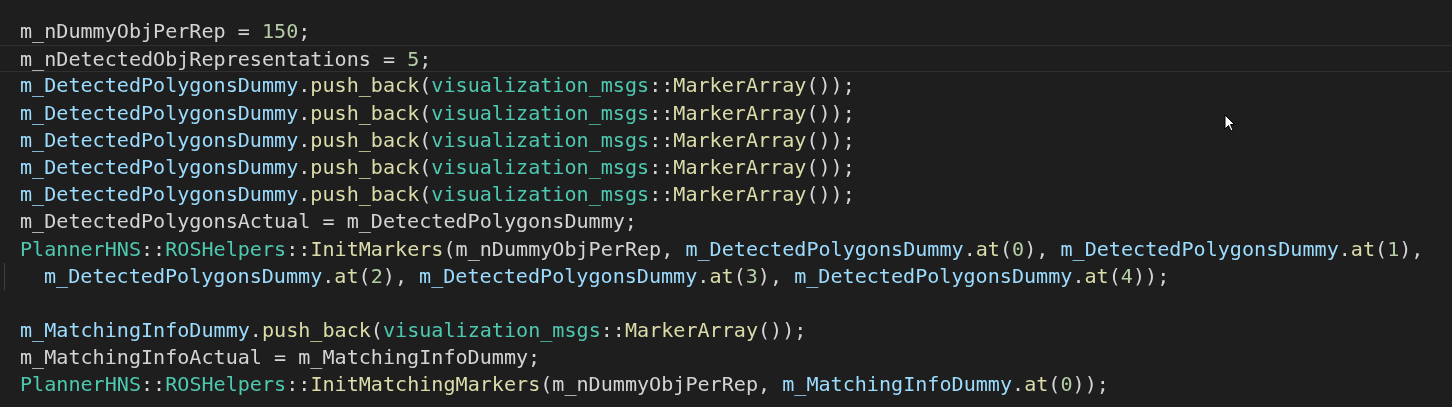 The image size is (1452, 407). Describe the element at coordinates (280, 357) in the screenshot. I see `code-line: m_MatchingInfoActual = m_MatchingInfoDummy;` at that location.